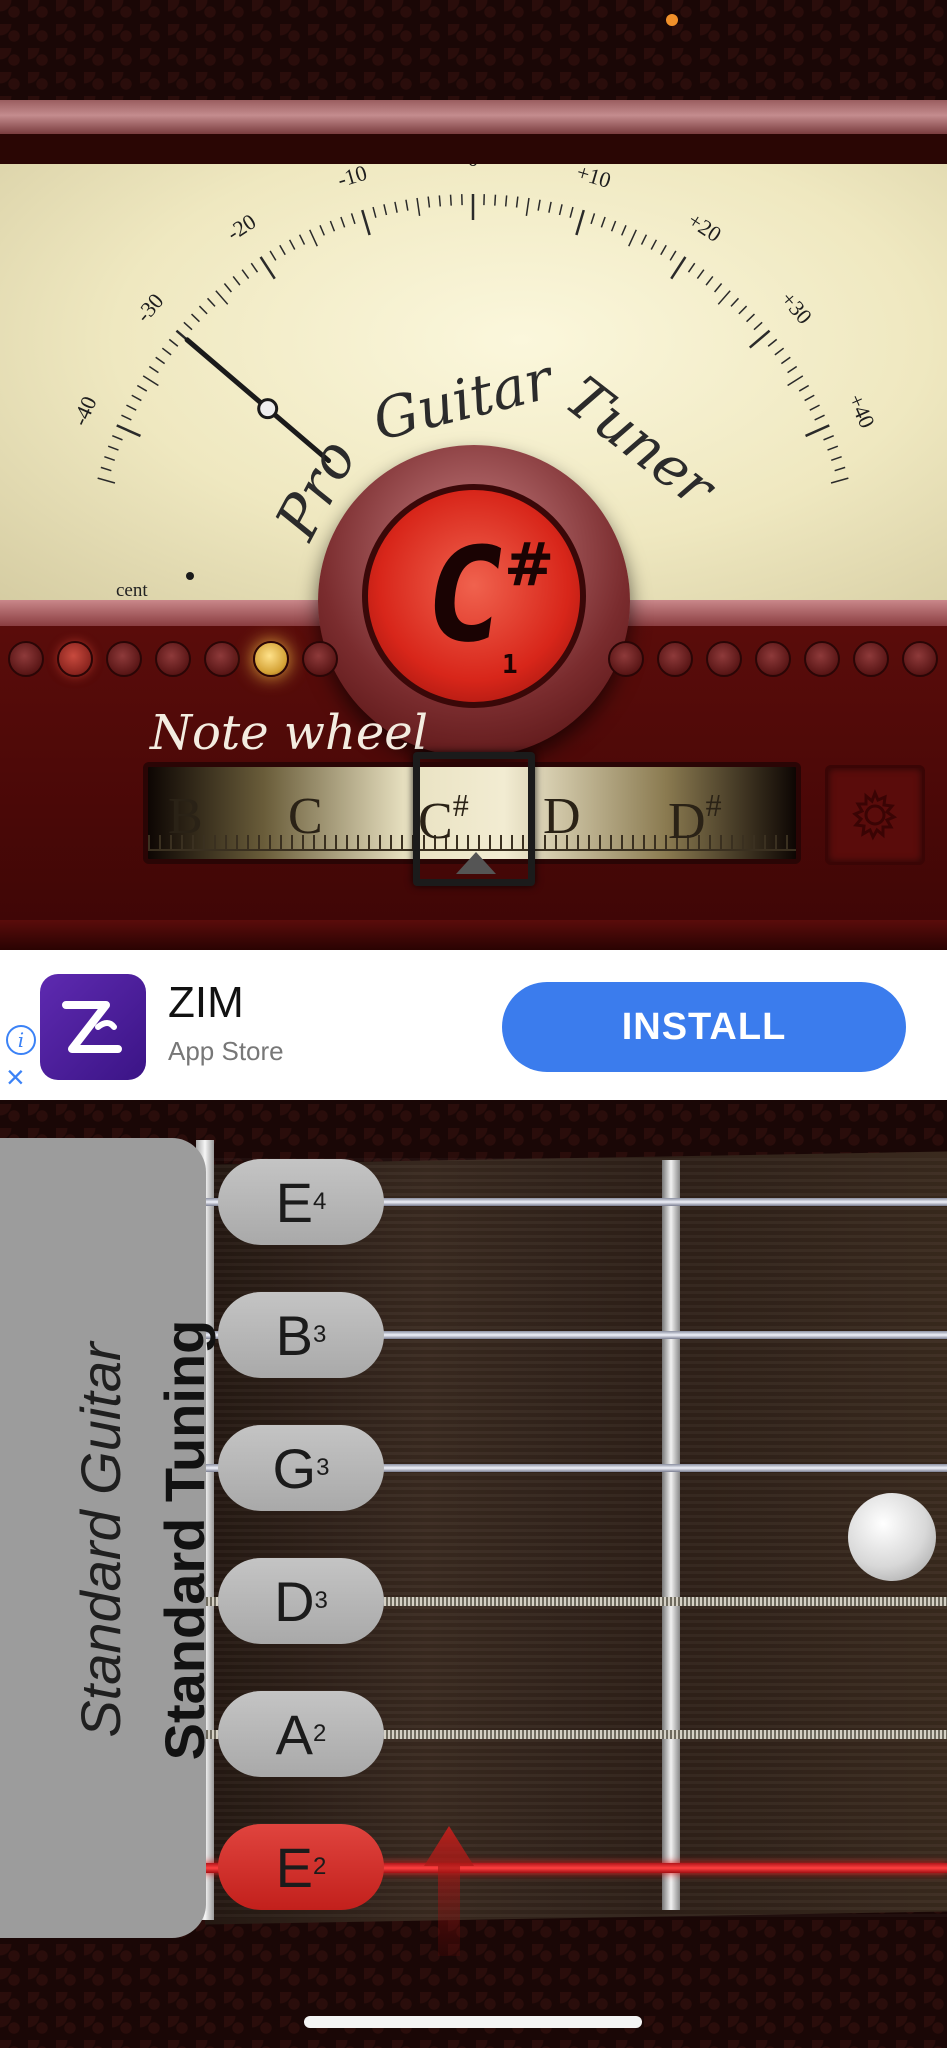 The width and height of the screenshot is (947, 2048). I want to click on string-note-name: D, so click(294, 1601).